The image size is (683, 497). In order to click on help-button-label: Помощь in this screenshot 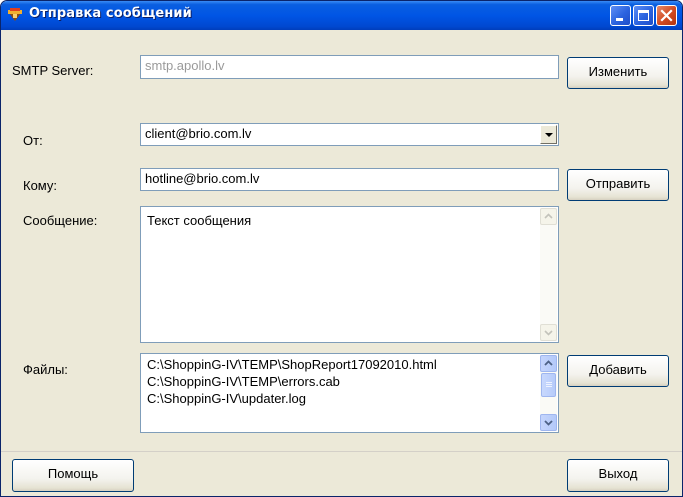, I will do `click(73, 473)`.